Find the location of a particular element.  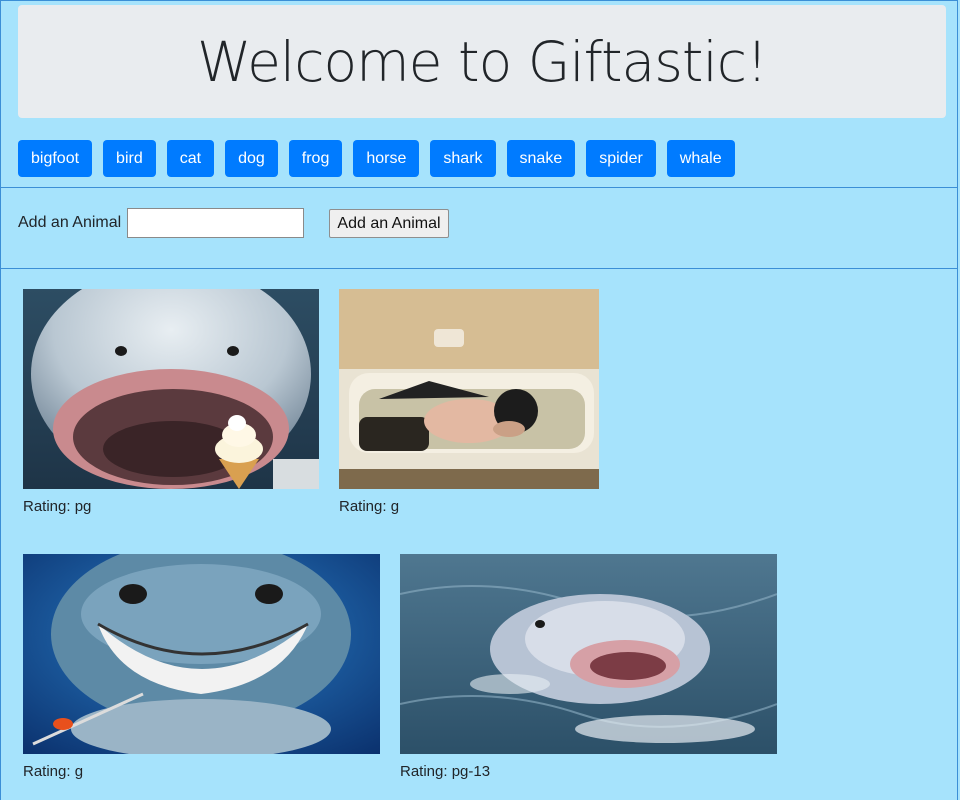

animal-button-snake: snake is located at coordinates (541, 158).